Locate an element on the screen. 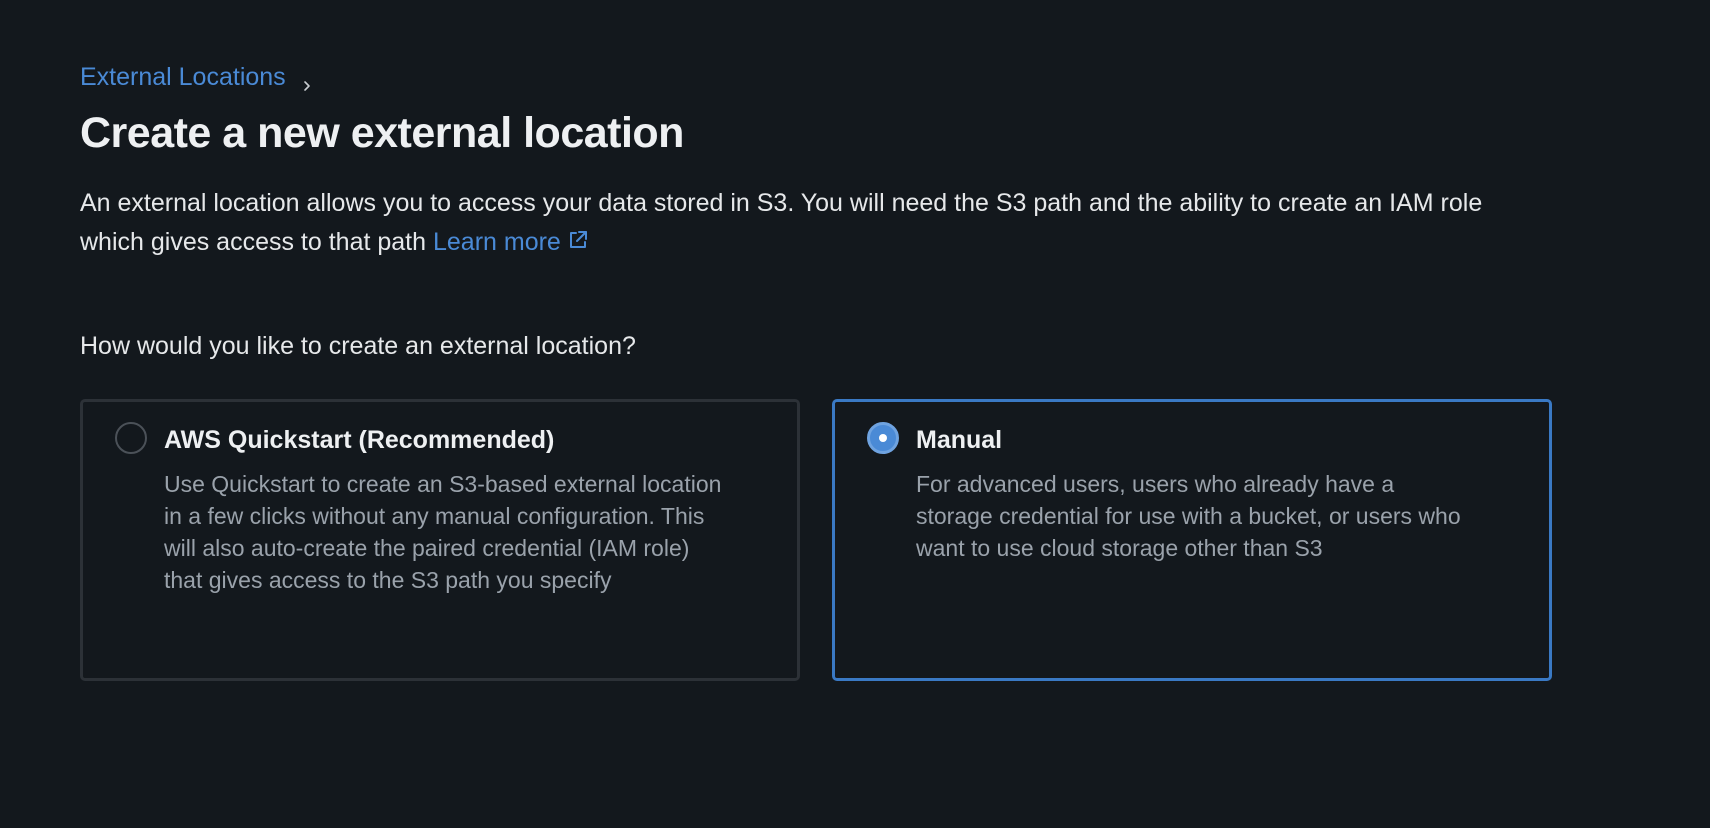 This screenshot has width=1710, height=828. radio-manual is located at coordinates (883, 438).